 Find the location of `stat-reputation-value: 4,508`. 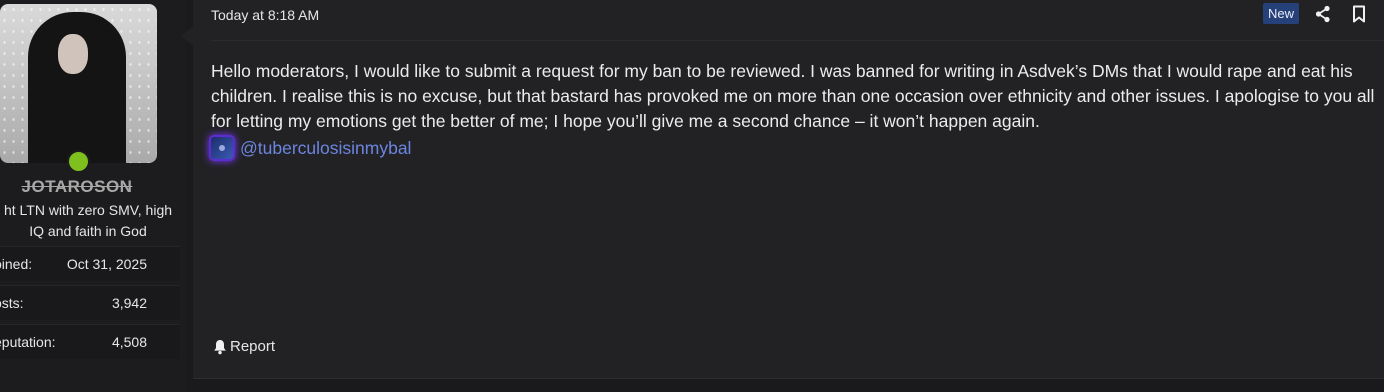

stat-reputation-value: 4,508 is located at coordinates (129, 342).